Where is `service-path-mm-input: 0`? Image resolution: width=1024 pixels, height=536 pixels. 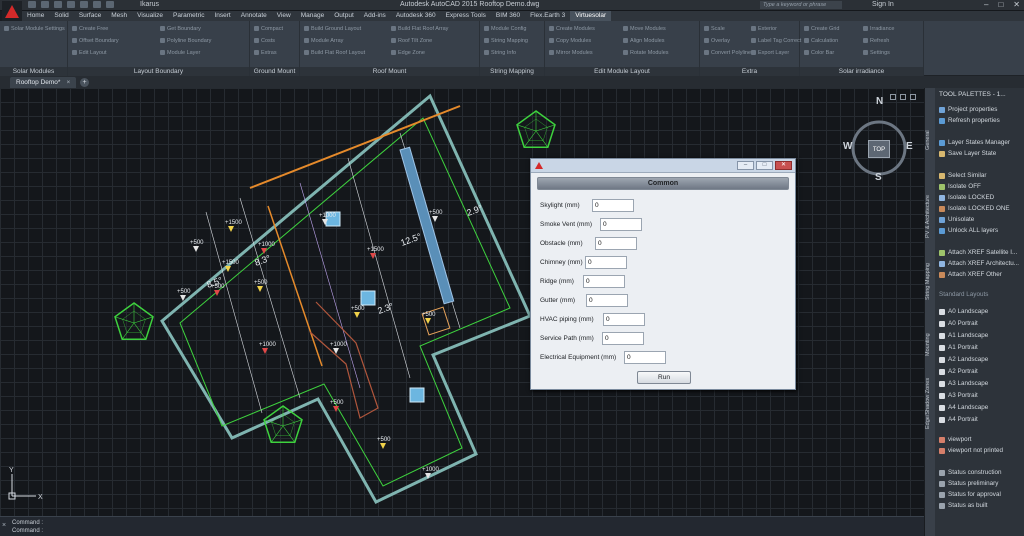 service-path-mm-input: 0 is located at coordinates (623, 338).